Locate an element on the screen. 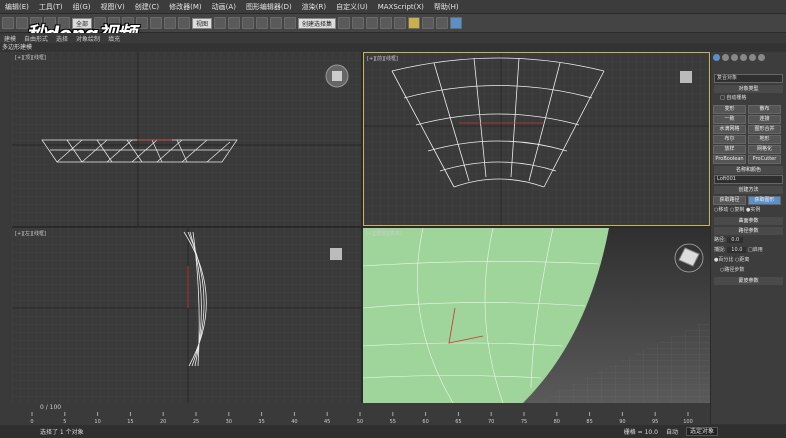  auto-key-button: 自动 is located at coordinates (672, 431).